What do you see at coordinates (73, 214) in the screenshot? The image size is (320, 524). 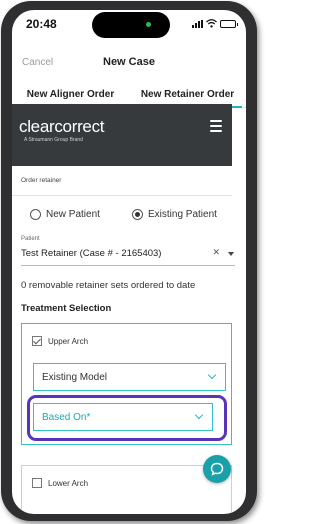 I see `radio-label: New Patient` at bounding box center [73, 214].